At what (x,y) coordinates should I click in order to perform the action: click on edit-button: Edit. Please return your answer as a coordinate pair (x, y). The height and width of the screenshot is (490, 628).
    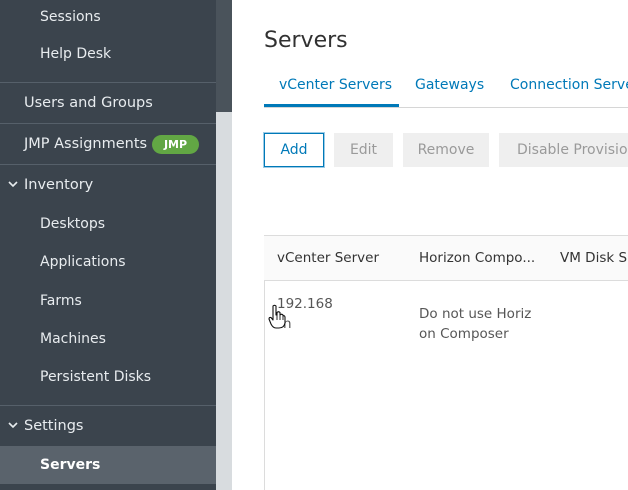
    Looking at the image, I should click on (363, 150).